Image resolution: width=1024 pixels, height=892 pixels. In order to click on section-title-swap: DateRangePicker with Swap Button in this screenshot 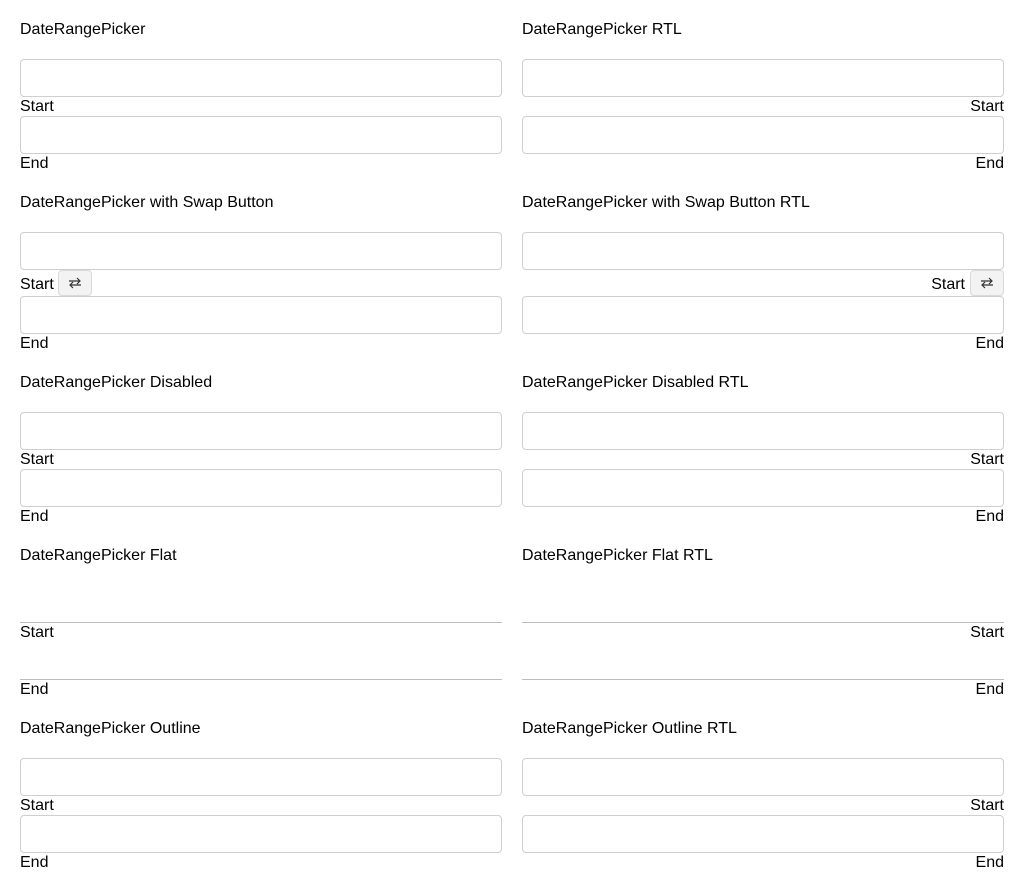, I will do `click(147, 202)`.